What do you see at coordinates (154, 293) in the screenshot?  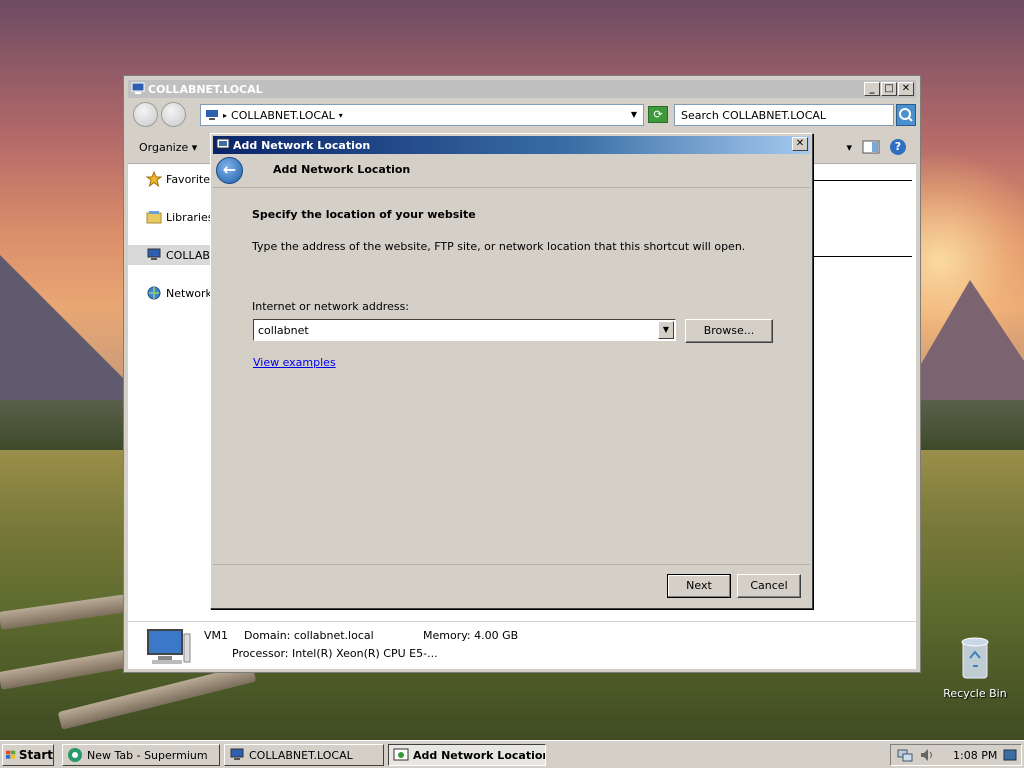 I see `network-icon` at bounding box center [154, 293].